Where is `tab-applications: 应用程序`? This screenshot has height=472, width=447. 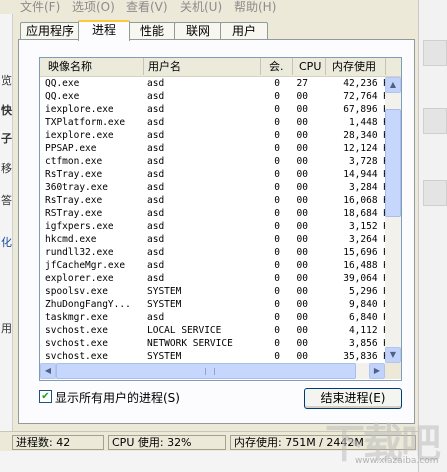 tab-applications: 应用程序 is located at coordinates (50, 30).